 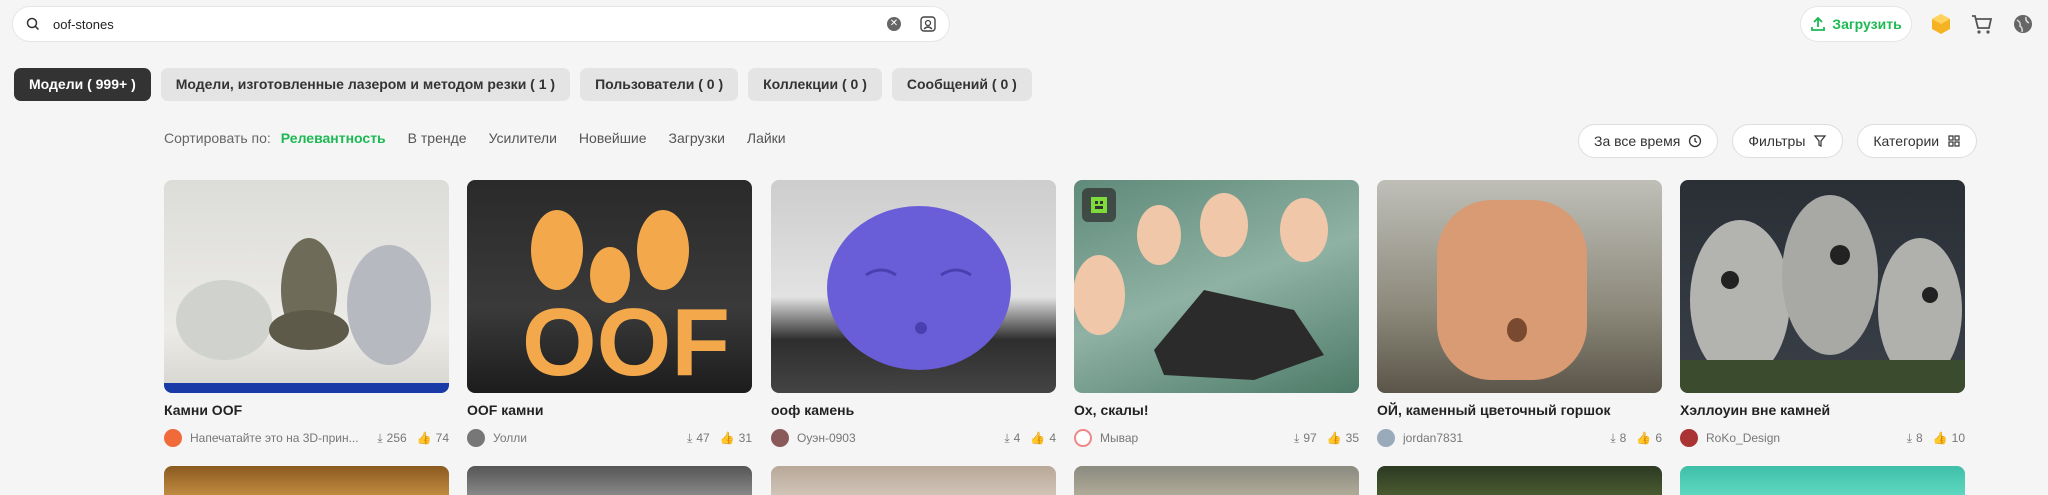 I want to click on like-count: 74, so click(x=442, y=438).